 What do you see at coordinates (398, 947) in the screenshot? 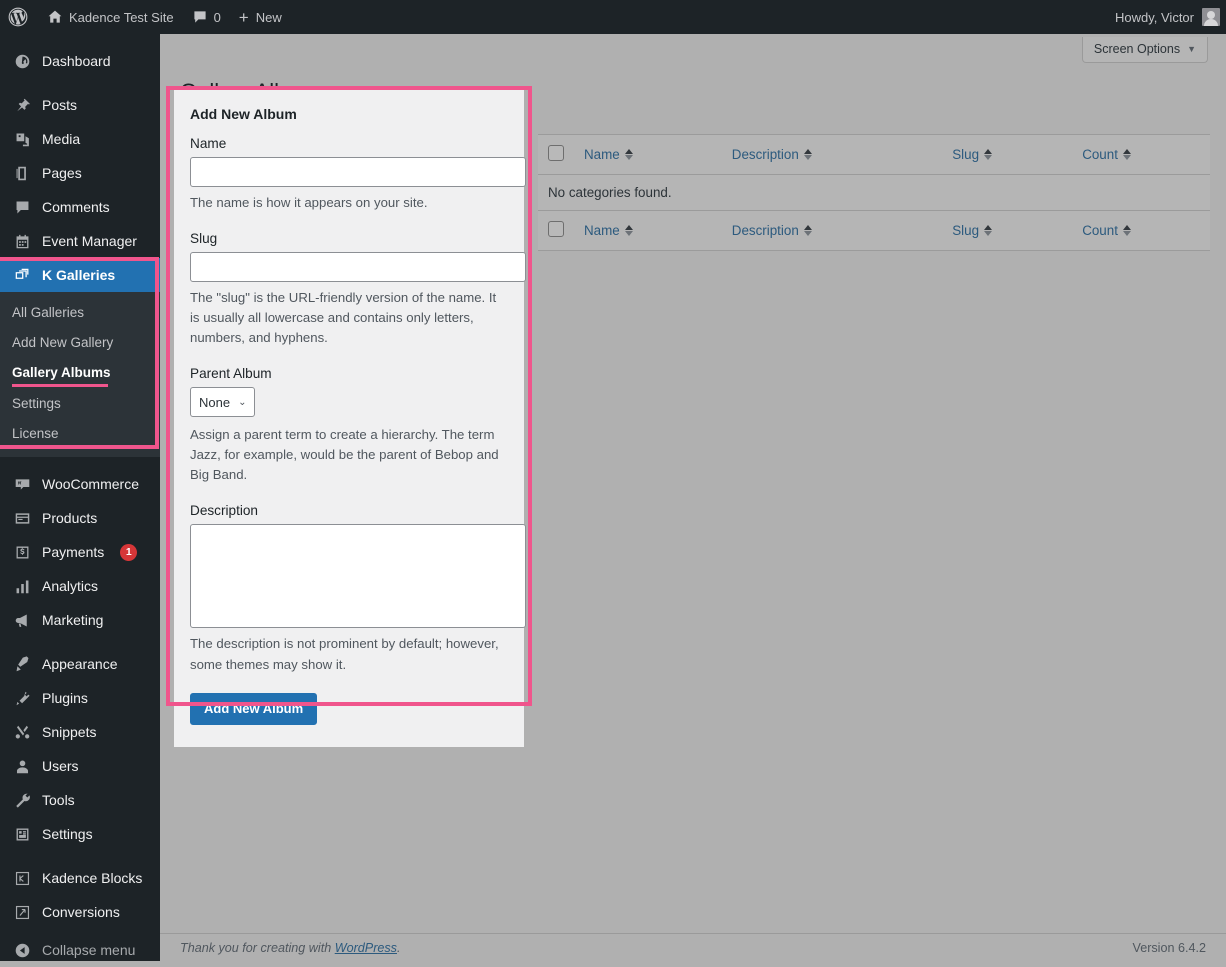
I see `footer-thanks-suffix: .` at bounding box center [398, 947].